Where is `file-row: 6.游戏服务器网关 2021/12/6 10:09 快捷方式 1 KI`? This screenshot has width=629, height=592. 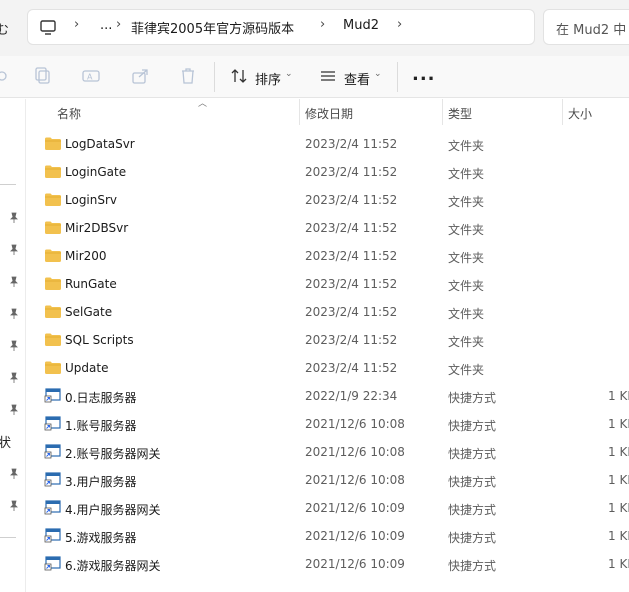
file-row: 6.游戏服务器网关 2021/12/6 10:09 快捷方式 1 KI is located at coordinates (328, 564).